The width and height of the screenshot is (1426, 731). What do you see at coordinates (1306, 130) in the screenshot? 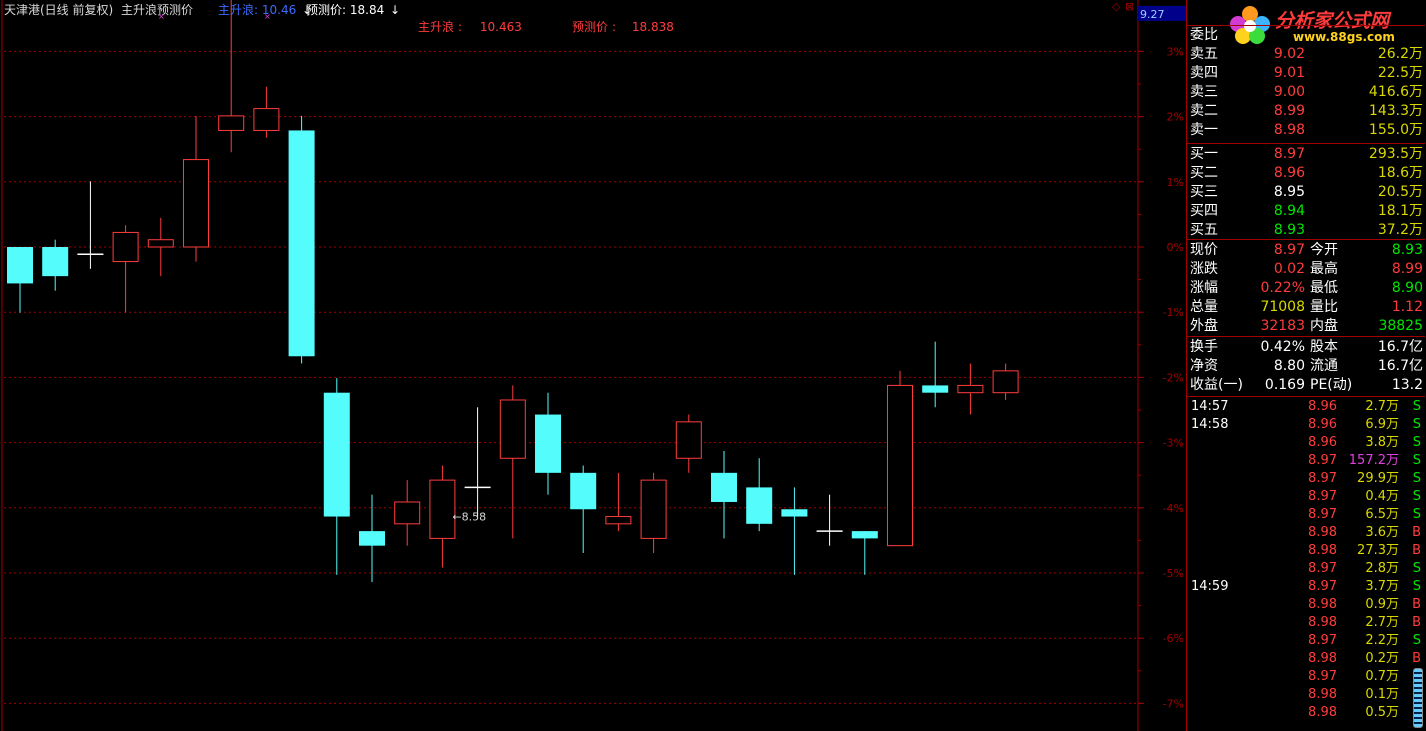
I see `sell-row: 卖一 8.98 155.0万` at bounding box center [1306, 130].